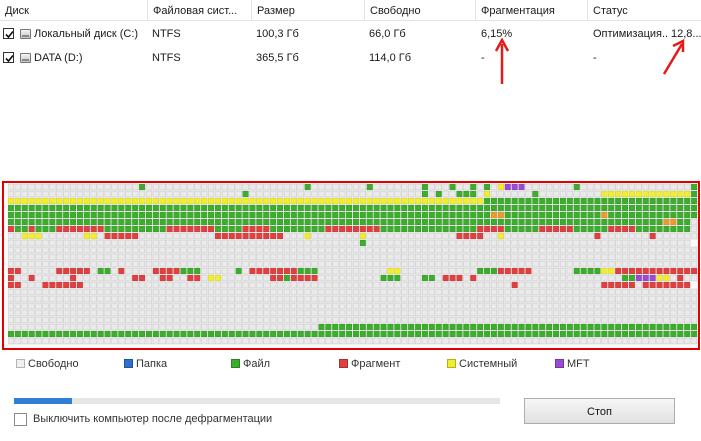  I want to click on column-header-size: Размер, so click(308, 10).